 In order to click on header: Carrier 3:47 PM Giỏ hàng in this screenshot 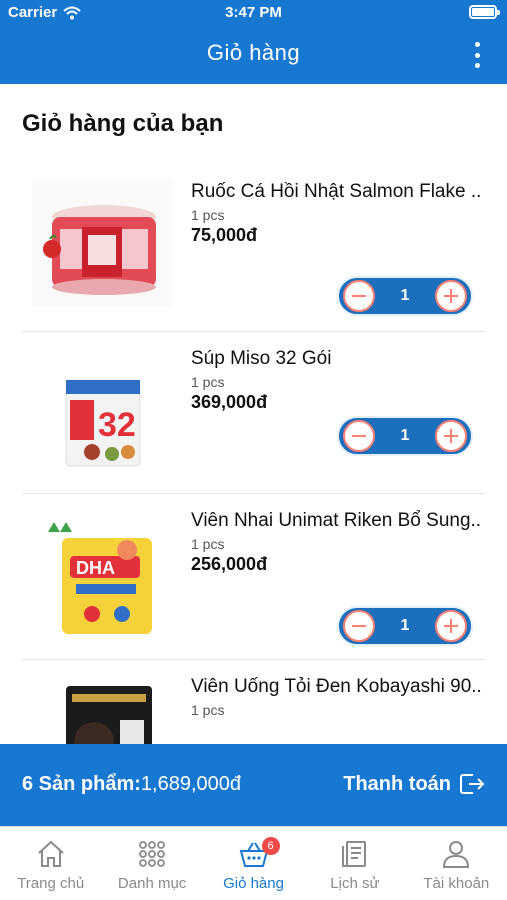, I will do `click(253, 42)`.